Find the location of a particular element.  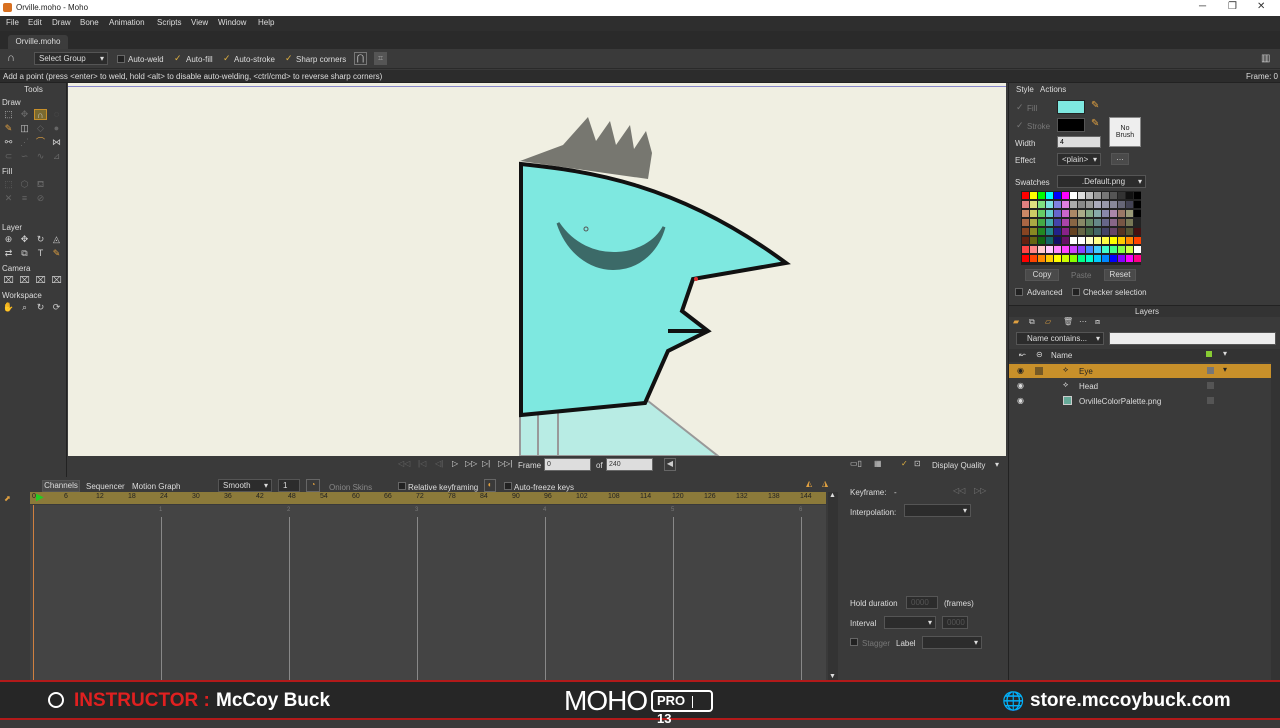

shear-icon: ⊿ is located at coordinates (56, 156).